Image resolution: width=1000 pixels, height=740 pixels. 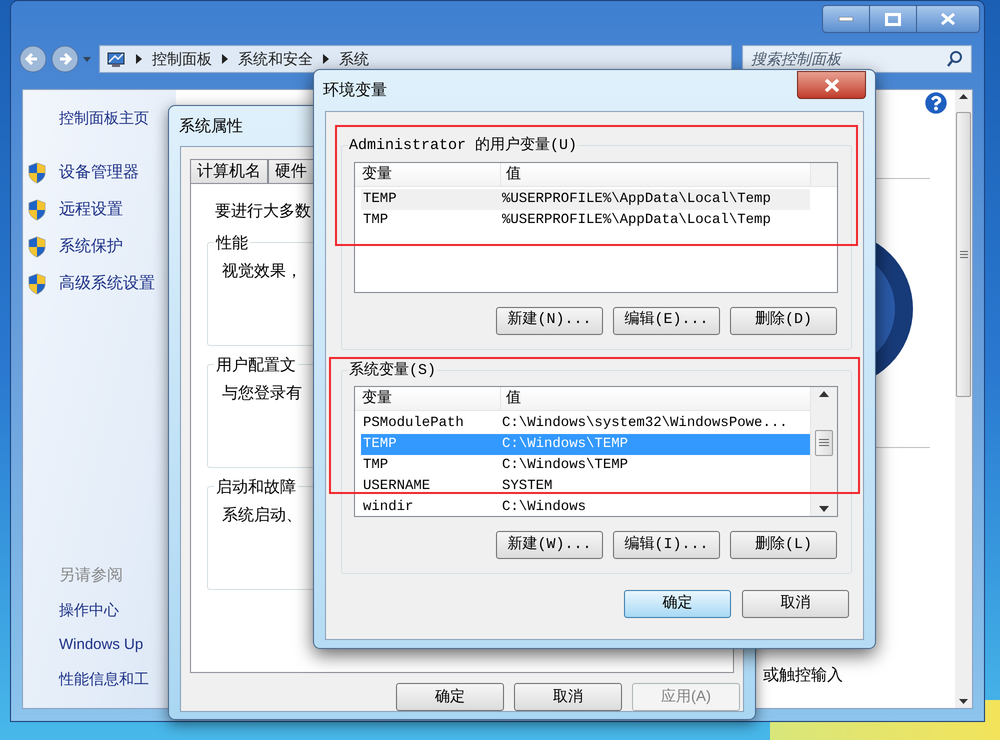 I want to click on minimize-icon, so click(x=846, y=19).